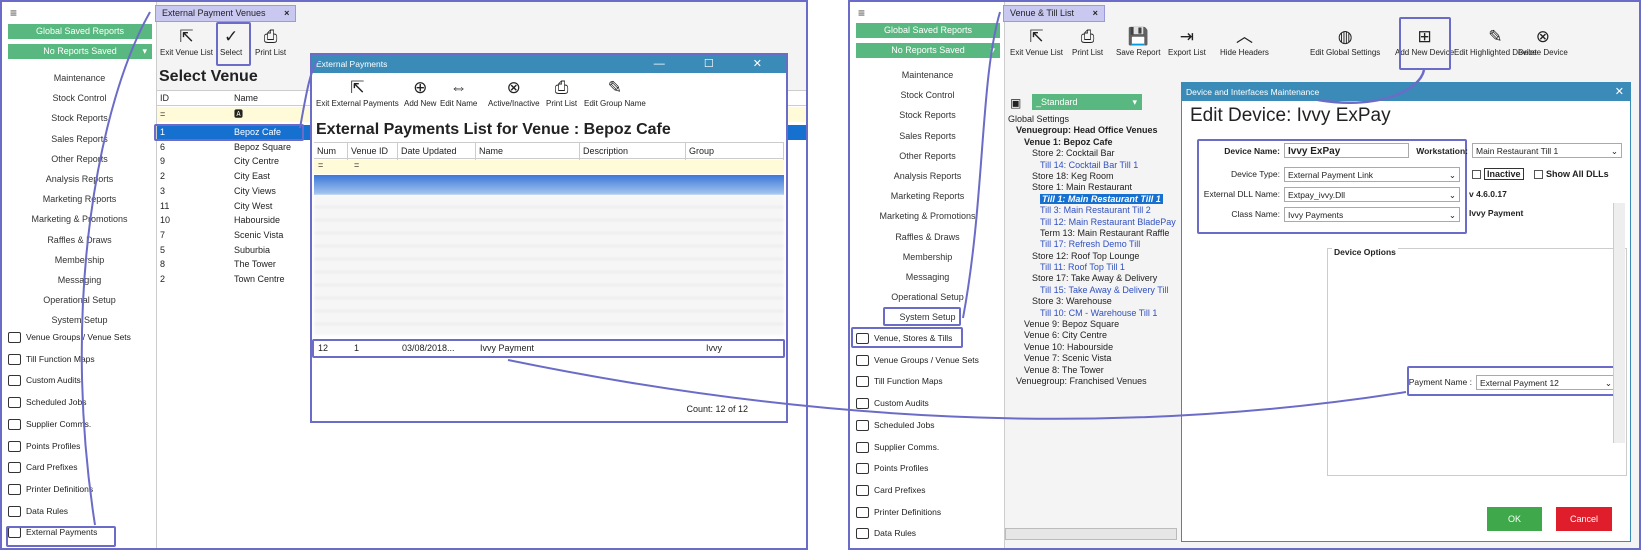 The height and width of the screenshot is (550, 1641). Describe the element at coordinates (1371, 86) in the screenshot. I see `arrow-add-device-to-dialog` at that location.